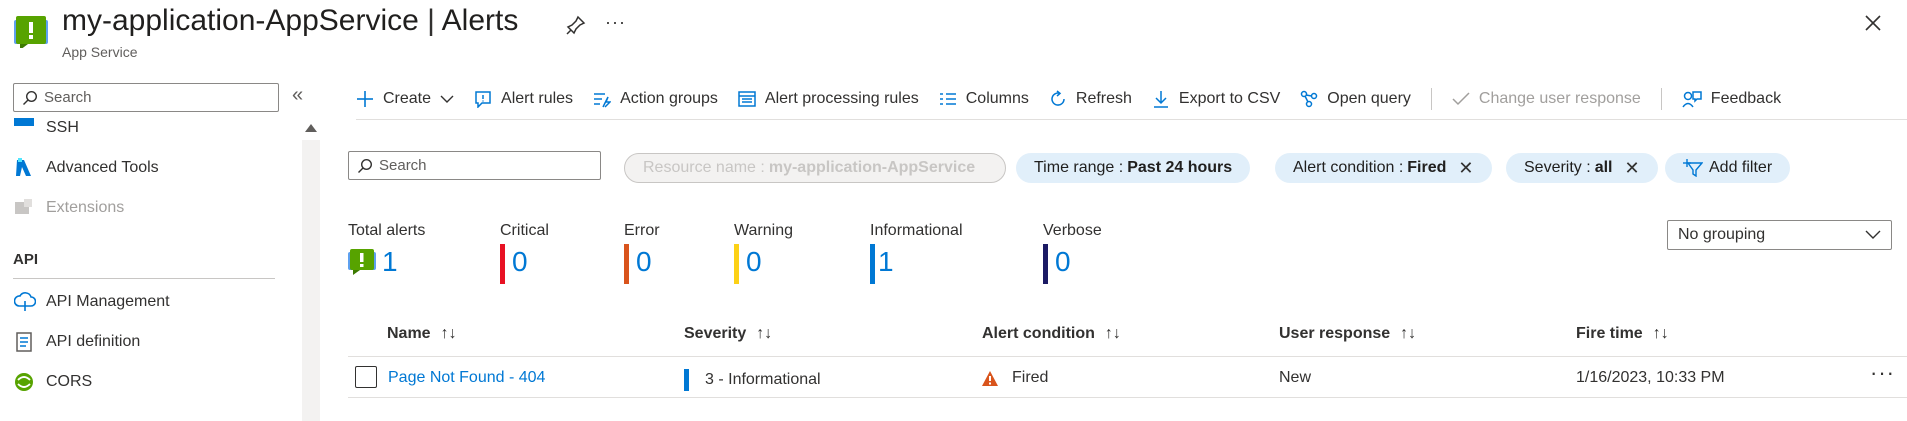 This screenshot has width=1907, height=421. What do you see at coordinates (1127, 397) in the screenshot?
I see `table-row-divider` at bounding box center [1127, 397].